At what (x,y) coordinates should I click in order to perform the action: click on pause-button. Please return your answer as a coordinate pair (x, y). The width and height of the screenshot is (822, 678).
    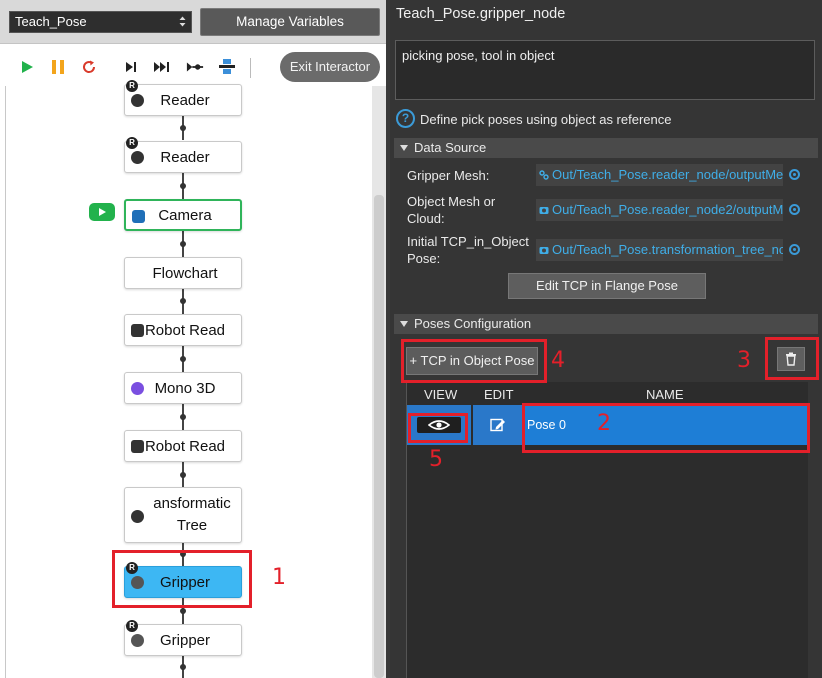
    Looking at the image, I should click on (58, 67).